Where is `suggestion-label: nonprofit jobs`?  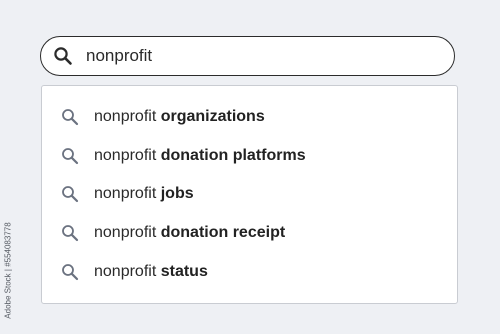
suggestion-label: nonprofit jobs is located at coordinates (144, 194).